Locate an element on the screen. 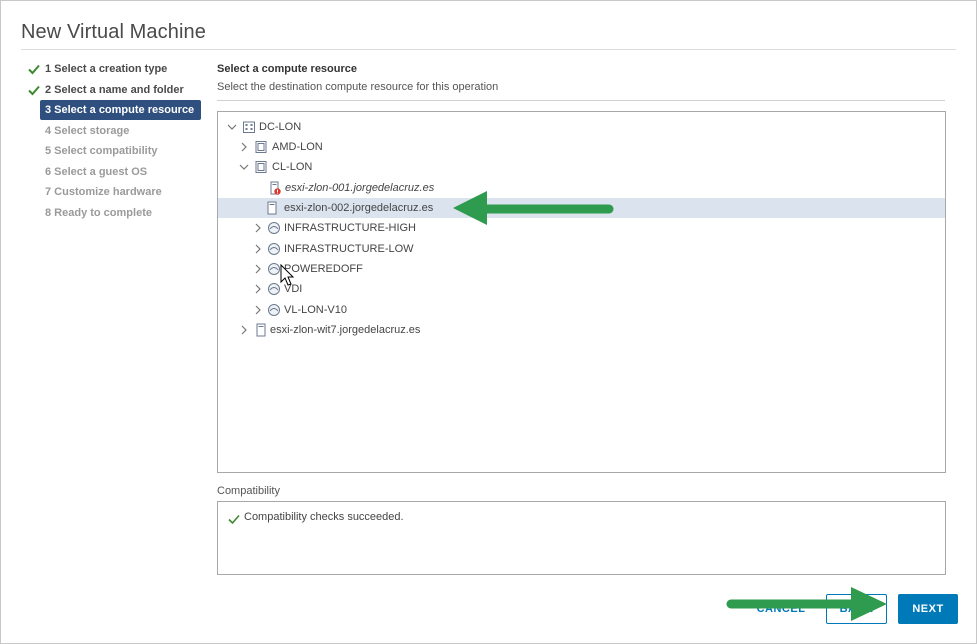 This screenshot has height=644, width=977. tree-node-label: POWEREDOFF is located at coordinates (323, 269).